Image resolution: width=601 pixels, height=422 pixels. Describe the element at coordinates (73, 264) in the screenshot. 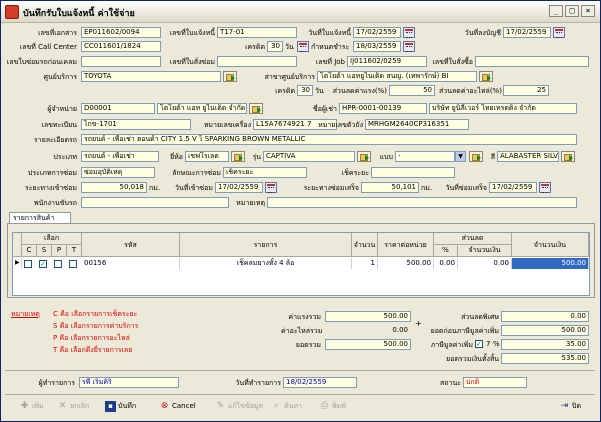

I see `row-t-checkbox` at that location.